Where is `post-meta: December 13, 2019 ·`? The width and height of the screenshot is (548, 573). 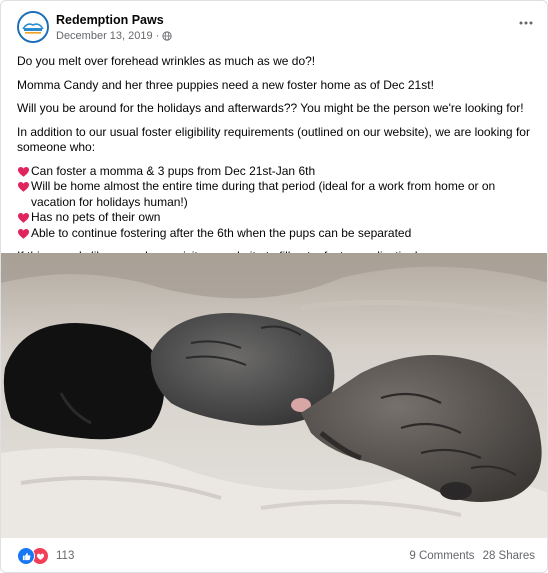
post-meta: December 13, 2019 · is located at coordinates (114, 36).